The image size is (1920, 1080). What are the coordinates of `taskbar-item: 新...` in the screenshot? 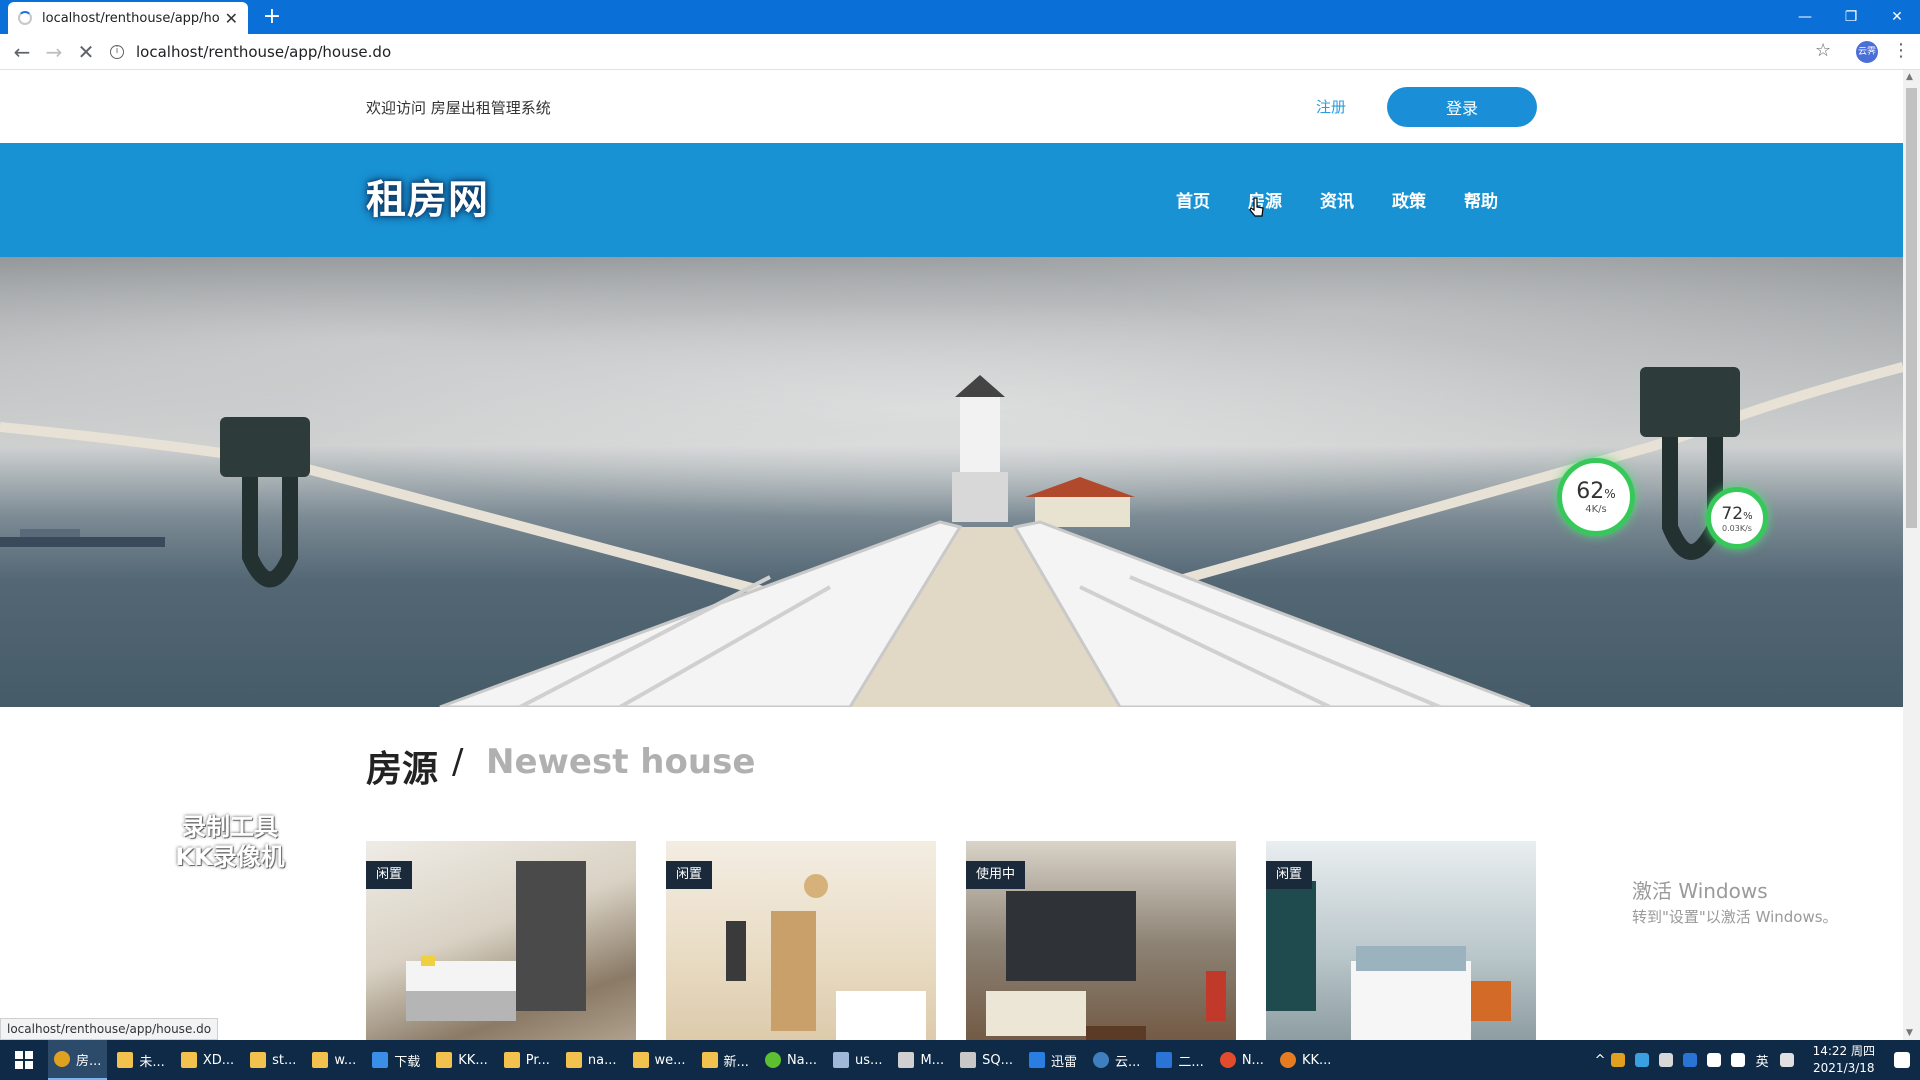 It's located at (725, 1060).